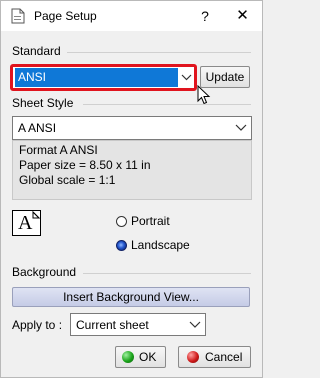  I want to click on title-bar: Page Setup ? ✕, so click(131, 16).